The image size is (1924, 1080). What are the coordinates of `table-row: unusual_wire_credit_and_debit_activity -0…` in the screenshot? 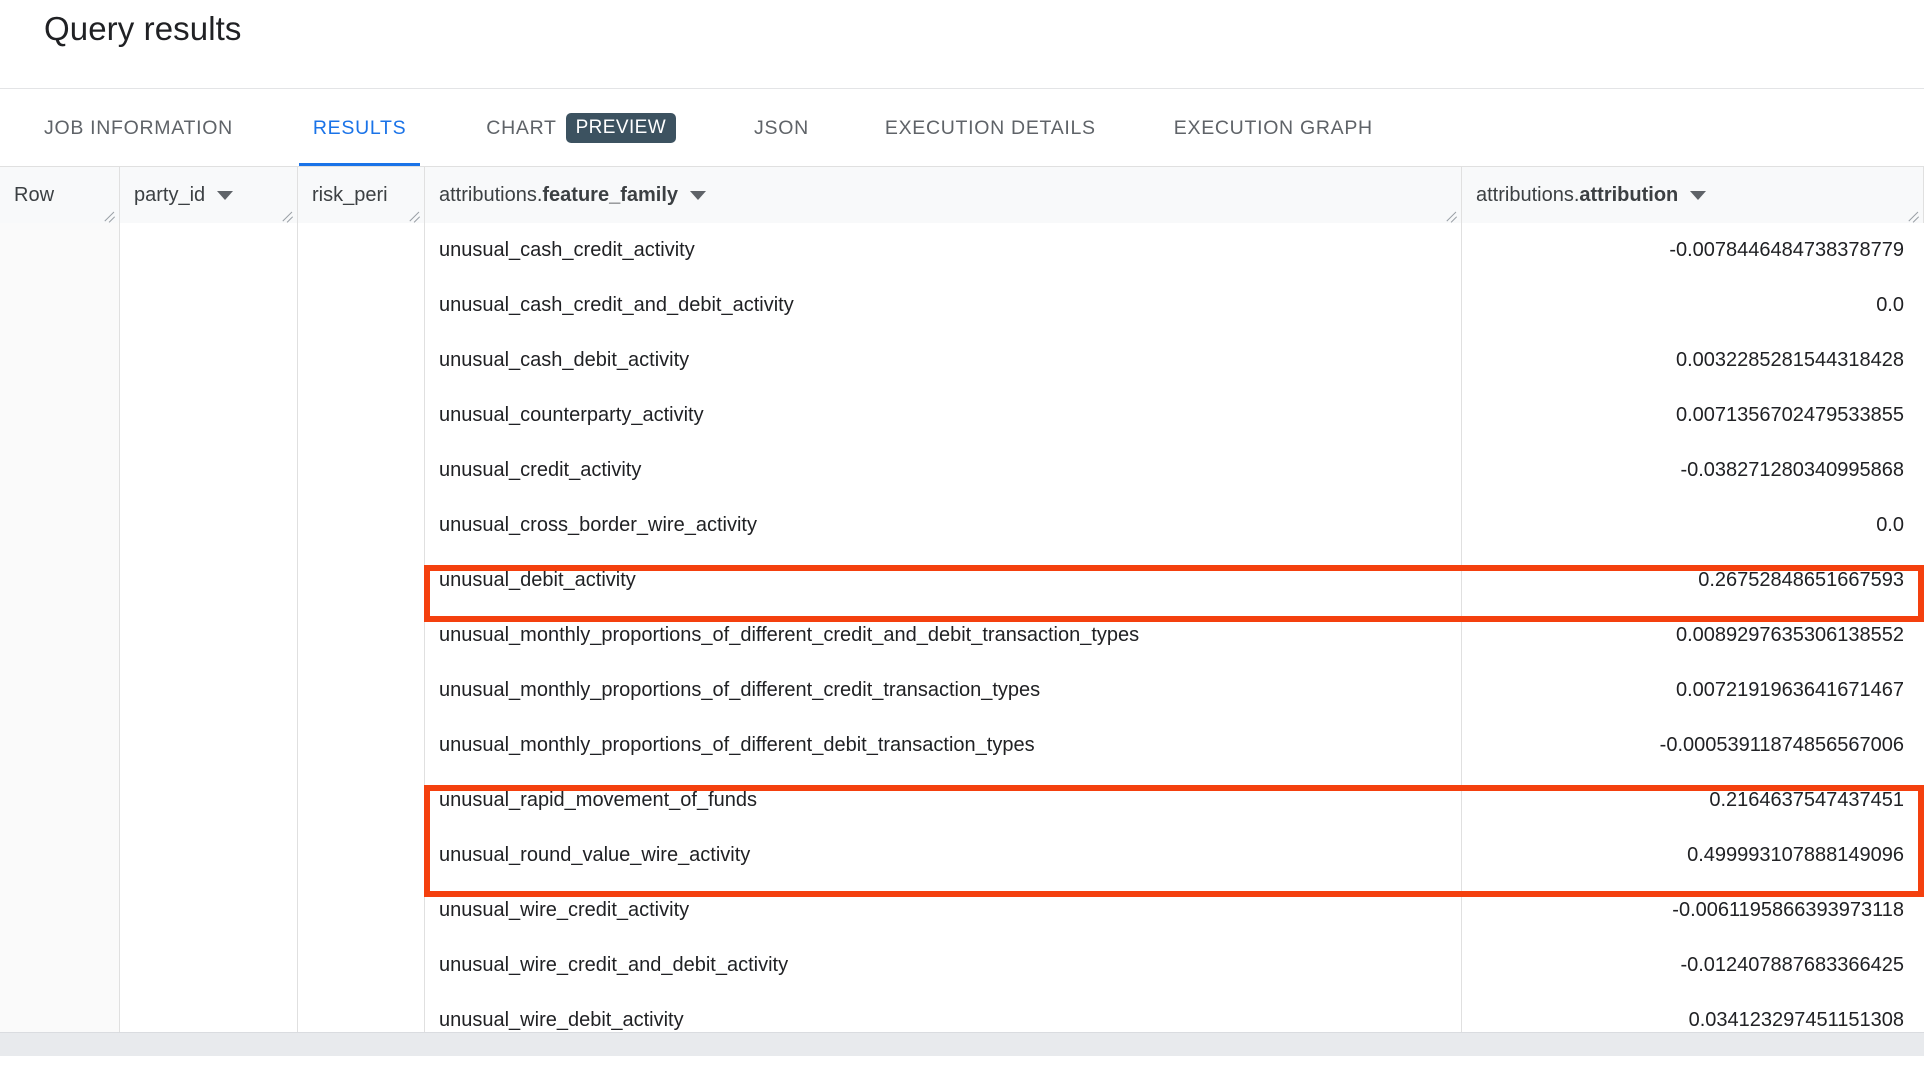 It's located at (962, 965).